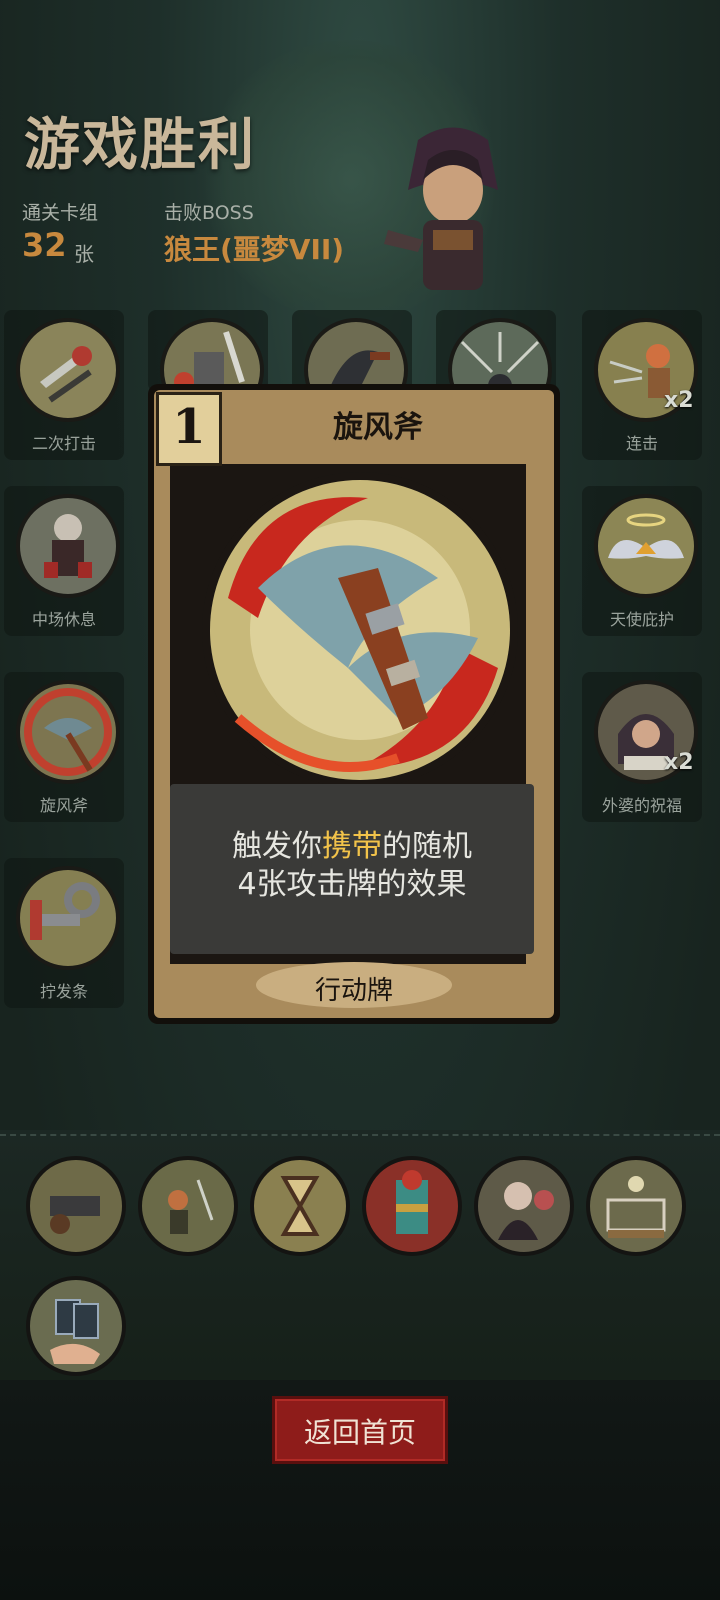 Image resolution: width=720 pixels, height=1600 pixels. I want to click on heroine-portrait, so click(441, 208).